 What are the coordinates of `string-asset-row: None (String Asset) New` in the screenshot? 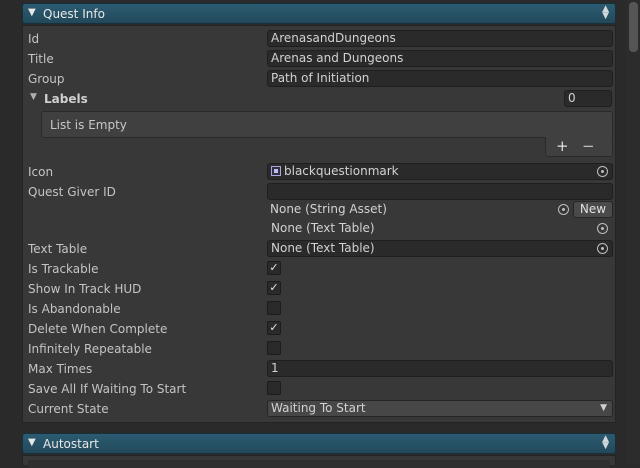 It's located at (320, 210).